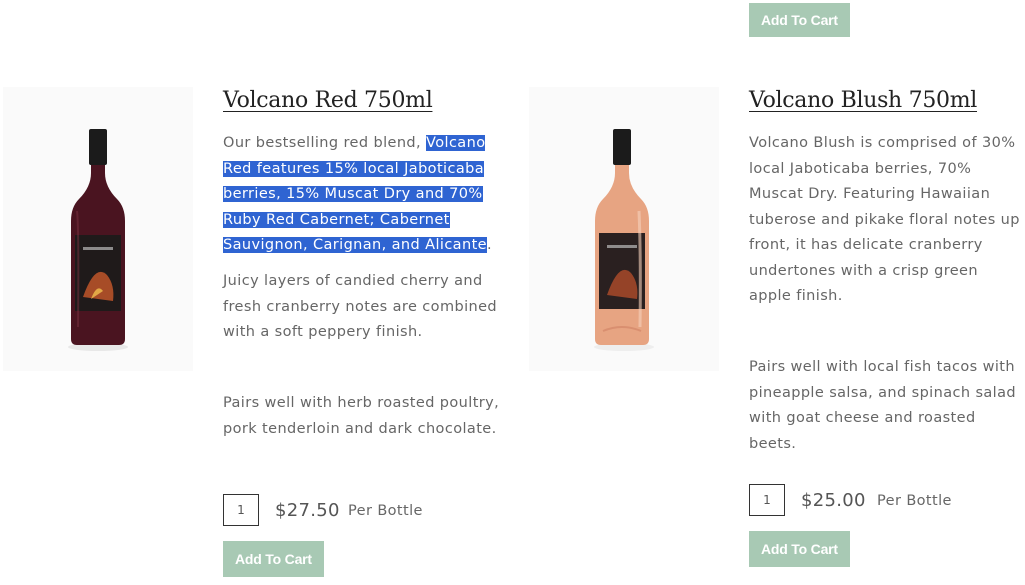 This screenshot has width=1025, height=585. Describe the element at coordinates (799, 20) in the screenshot. I see `add-to-cart-button-top: Add To Cart` at that location.